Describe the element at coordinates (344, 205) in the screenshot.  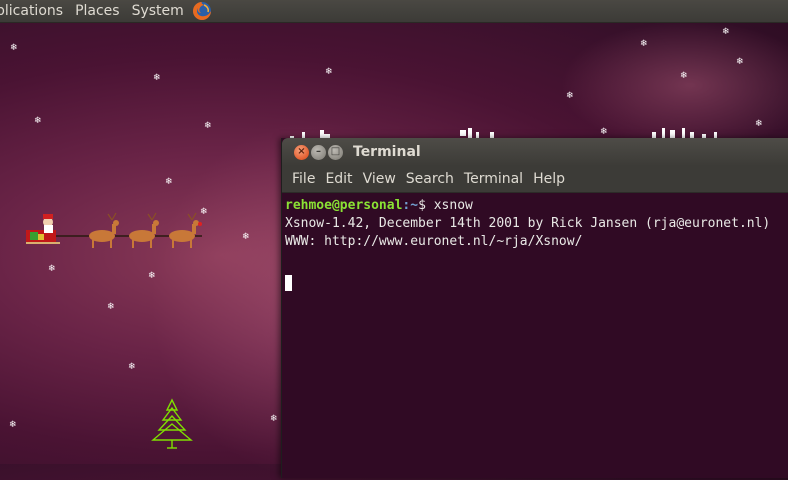
I see `prompt-user: rehmoe@personal` at that location.